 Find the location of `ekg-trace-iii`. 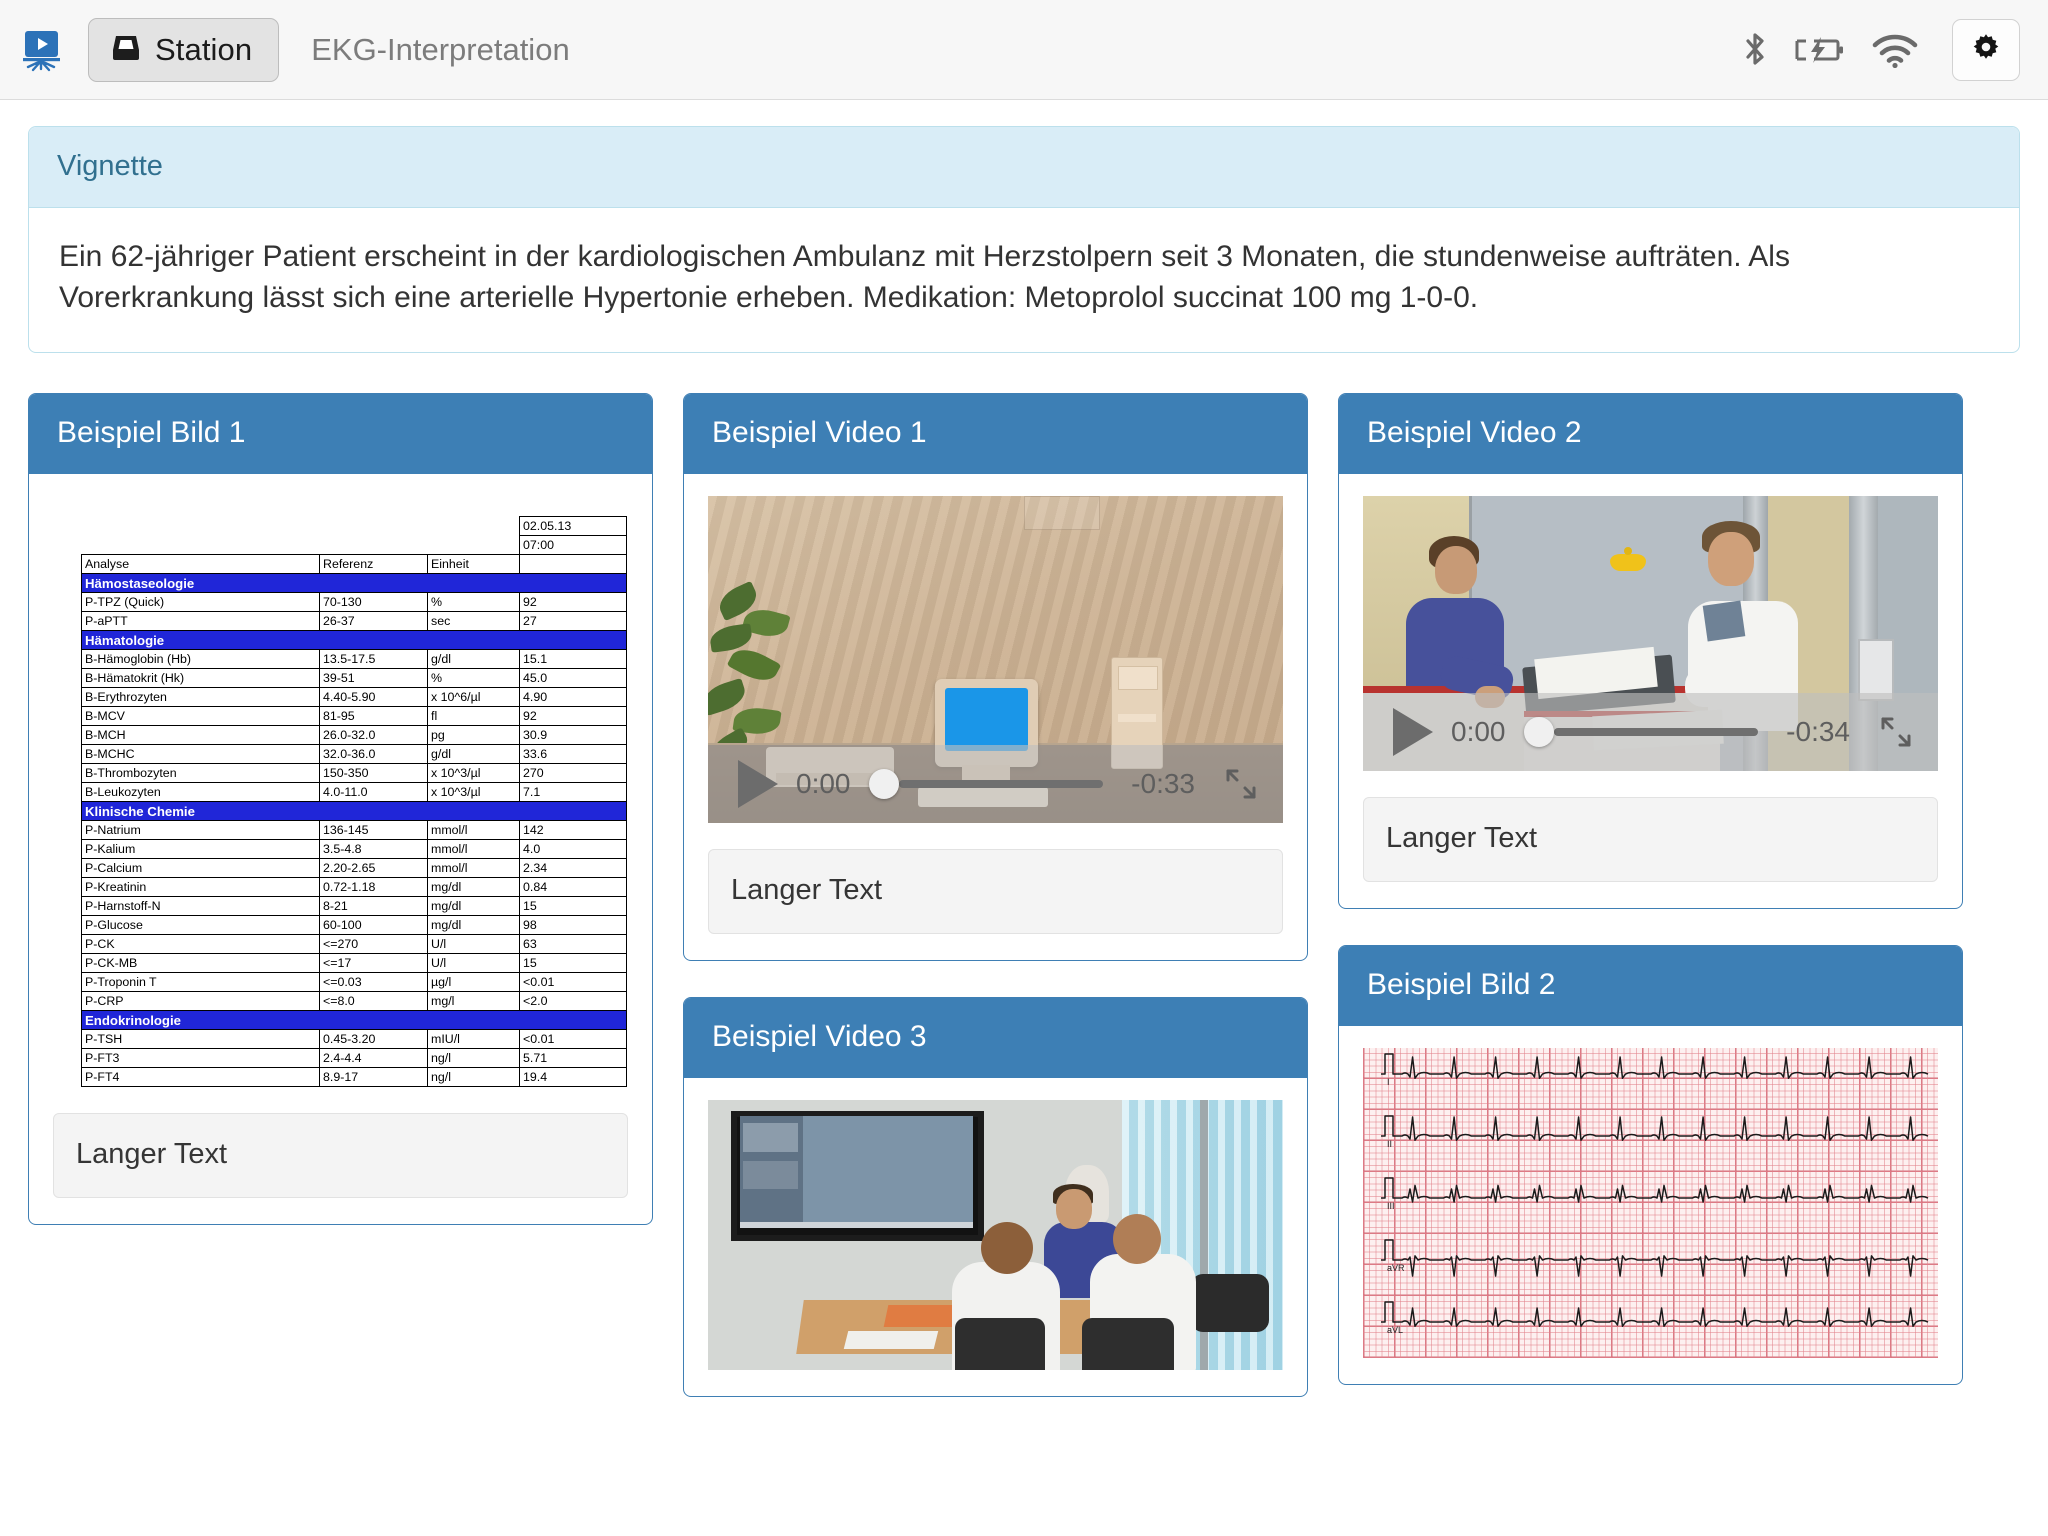

ekg-trace-iii is located at coordinates (1655, 1190).